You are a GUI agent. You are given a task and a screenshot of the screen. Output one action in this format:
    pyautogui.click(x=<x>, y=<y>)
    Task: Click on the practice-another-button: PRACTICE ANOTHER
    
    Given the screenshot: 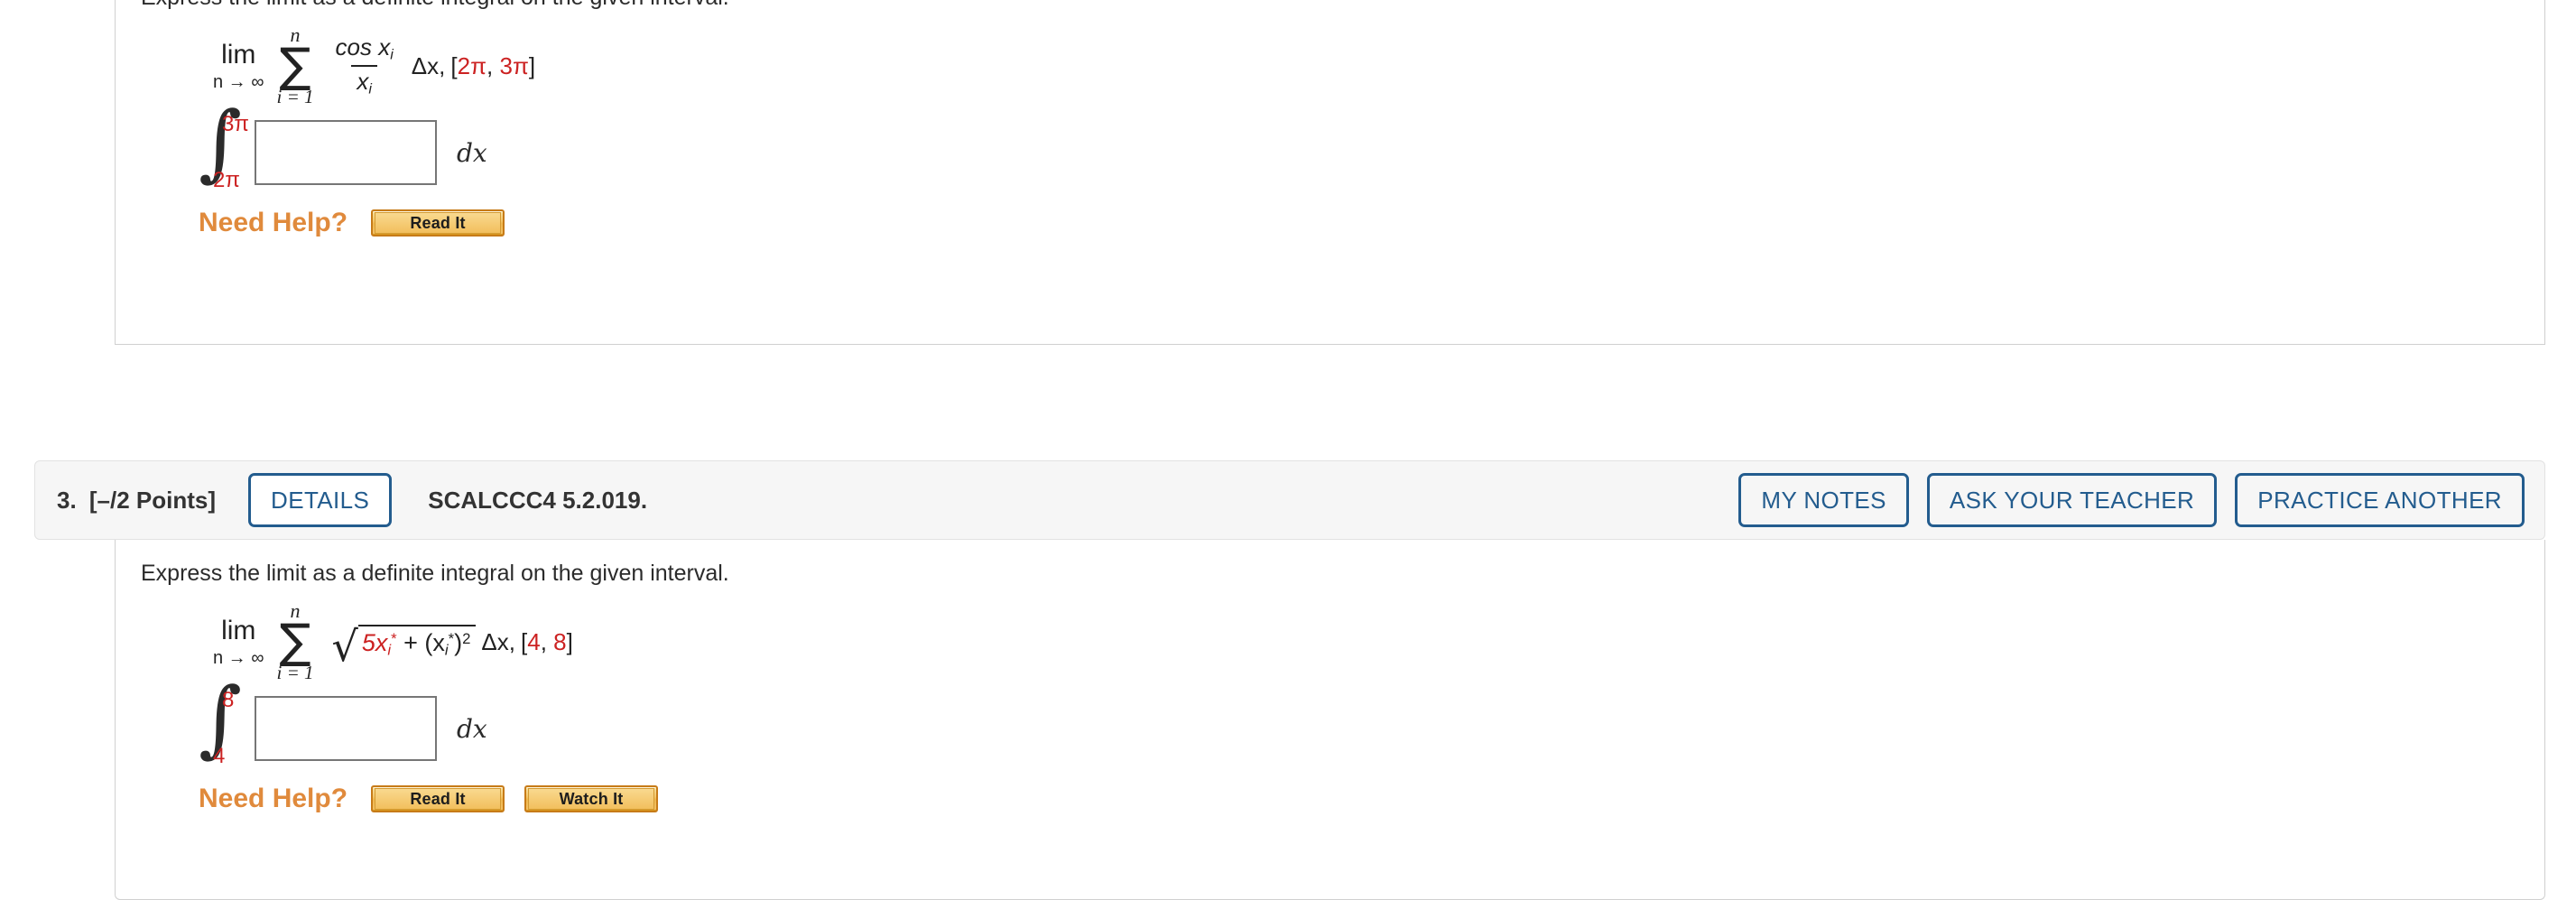 What is the action you would take?
    pyautogui.click(x=2380, y=500)
    